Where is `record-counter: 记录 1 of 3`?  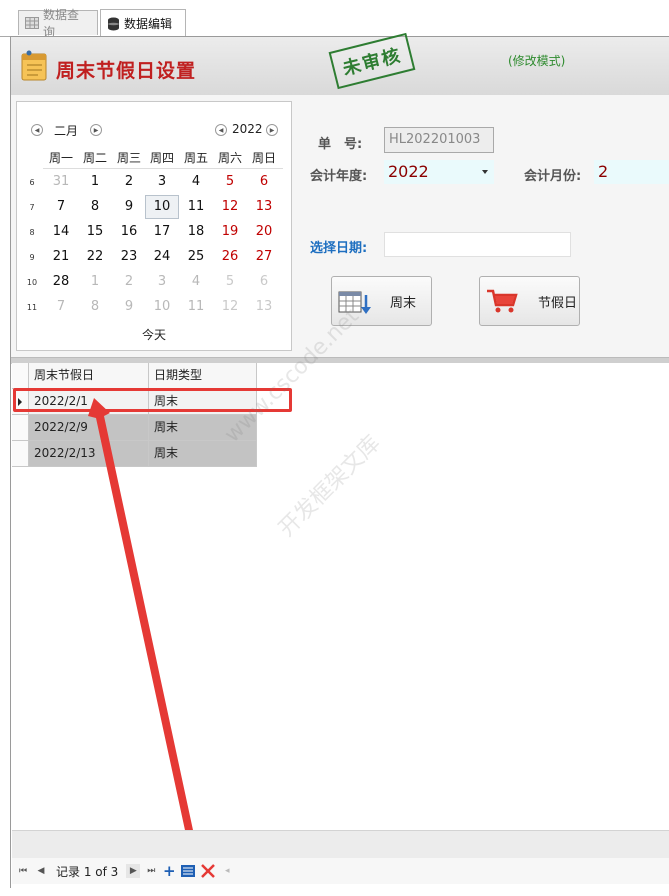 record-counter: 记录 1 of 3 is located at coordinates (87, 871).